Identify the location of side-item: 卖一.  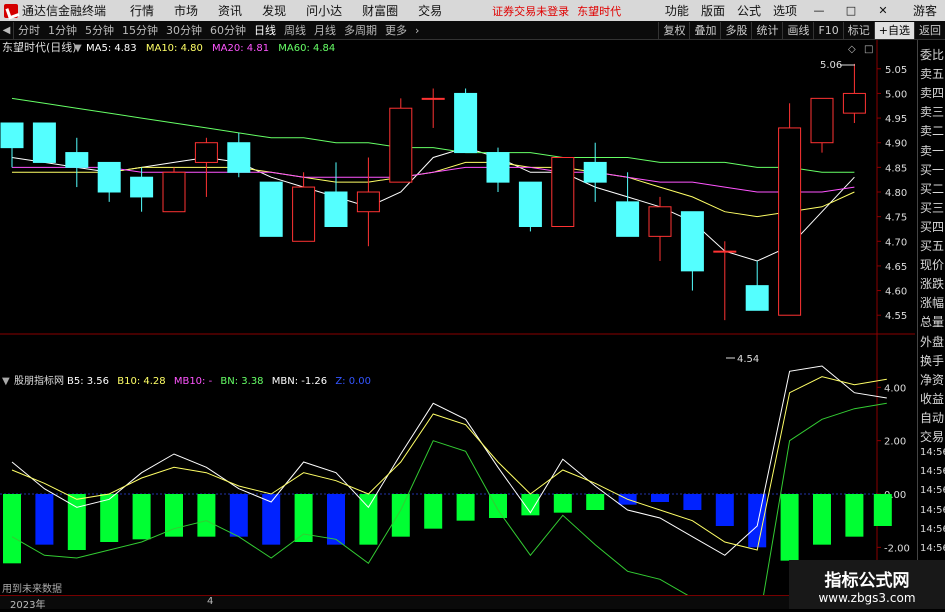
(932, 150).